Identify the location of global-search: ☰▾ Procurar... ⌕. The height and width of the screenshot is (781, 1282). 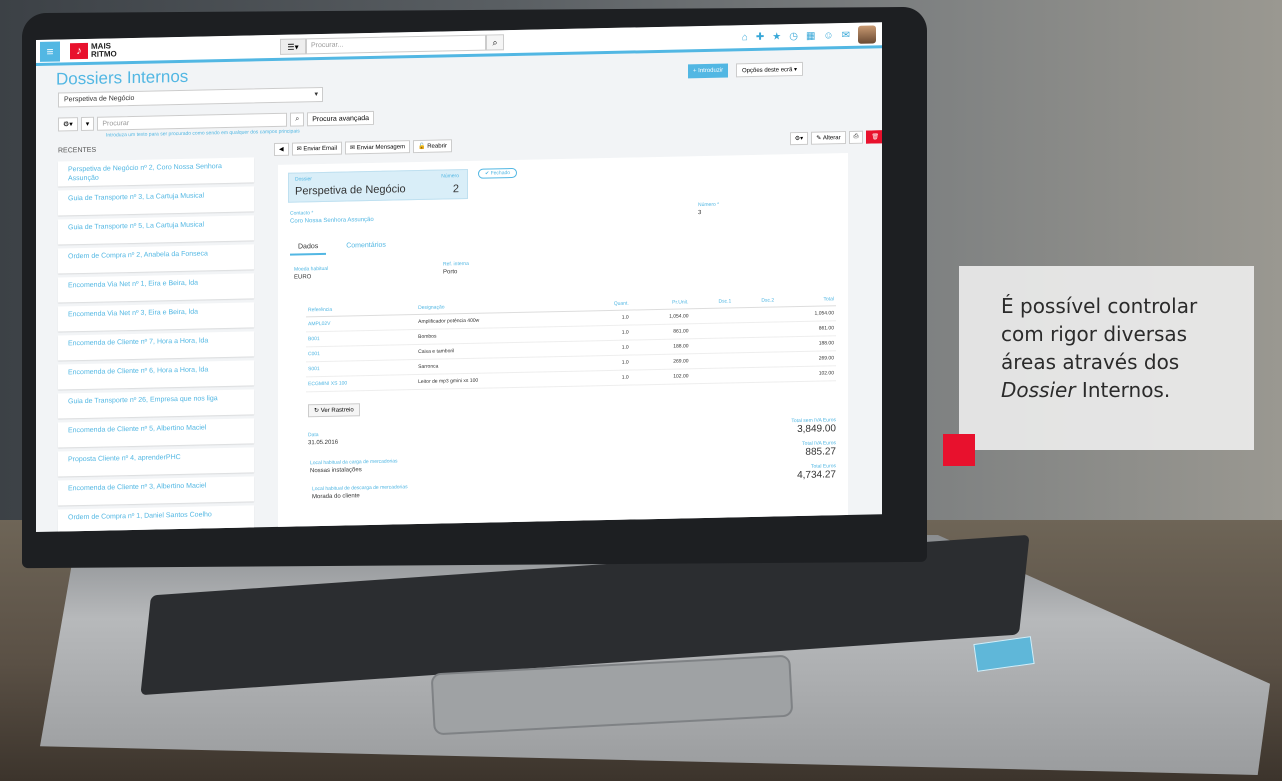
(392, 44).